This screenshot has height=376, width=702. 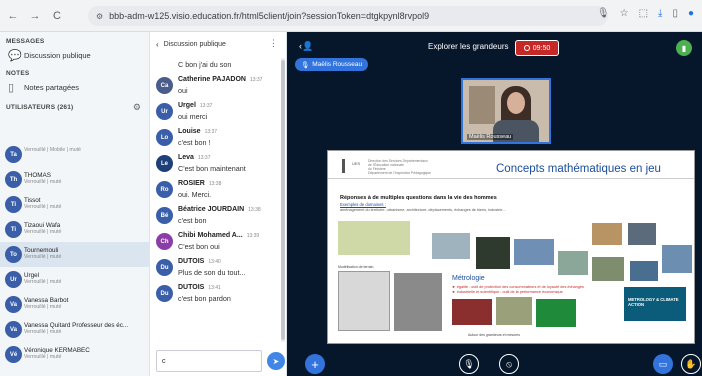 I want to click on message-author: DUTOIS 13:40, so click(x=229, y=260).